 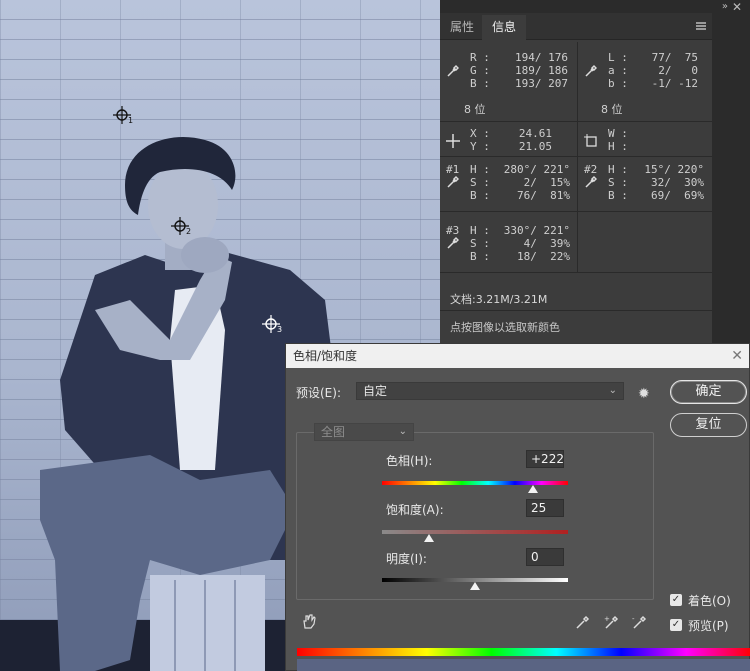 I want to click on adjustment-group, so click(x=475, y=516).